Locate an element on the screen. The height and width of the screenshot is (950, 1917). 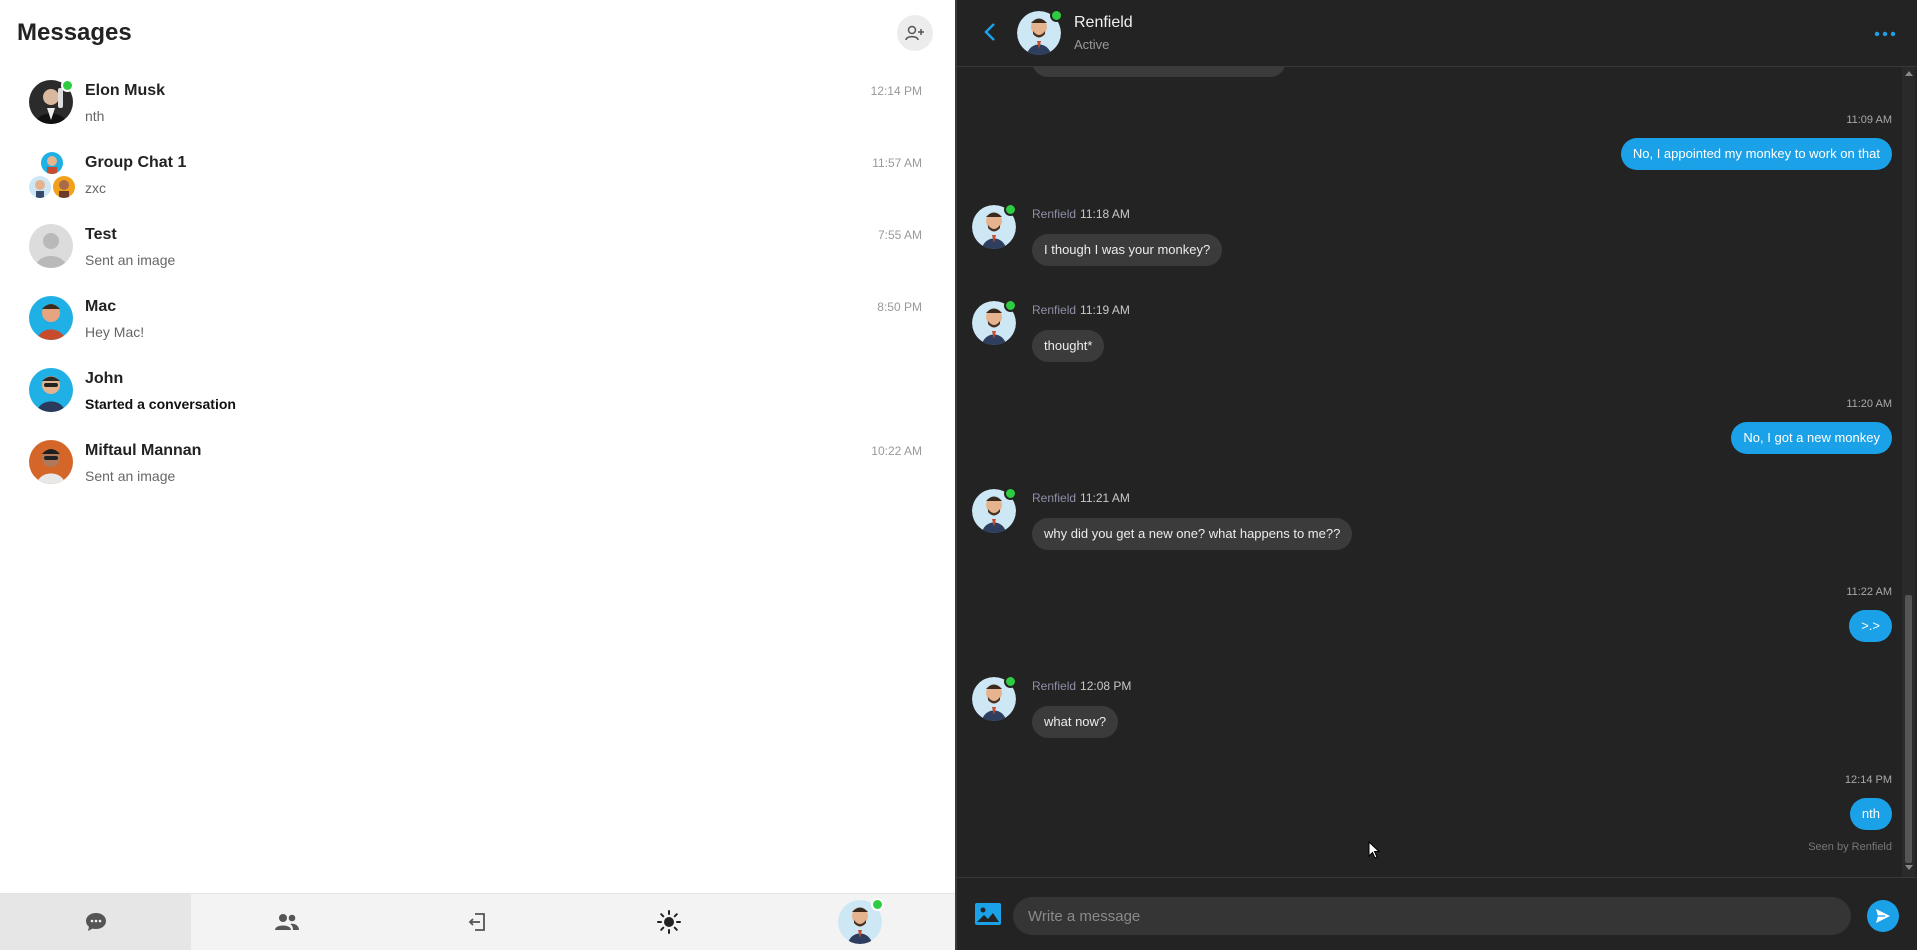
send-button is located at coordinates (1883, 916).